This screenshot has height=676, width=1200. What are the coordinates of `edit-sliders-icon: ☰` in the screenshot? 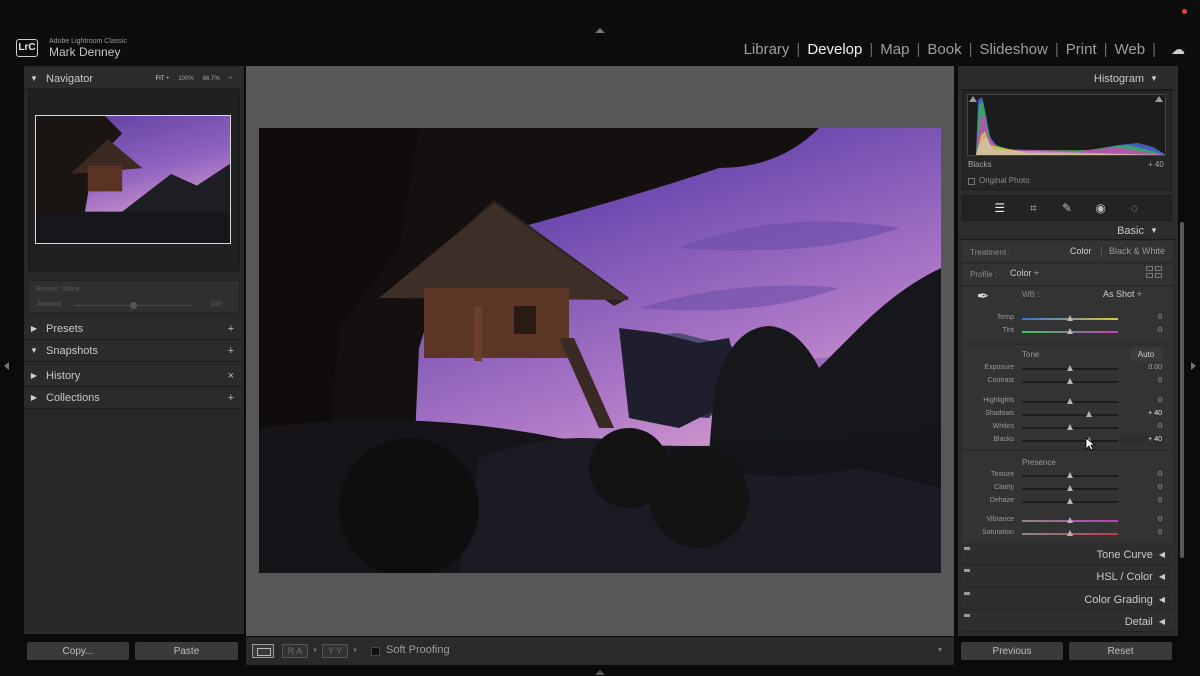 It's located at (1000, 208).